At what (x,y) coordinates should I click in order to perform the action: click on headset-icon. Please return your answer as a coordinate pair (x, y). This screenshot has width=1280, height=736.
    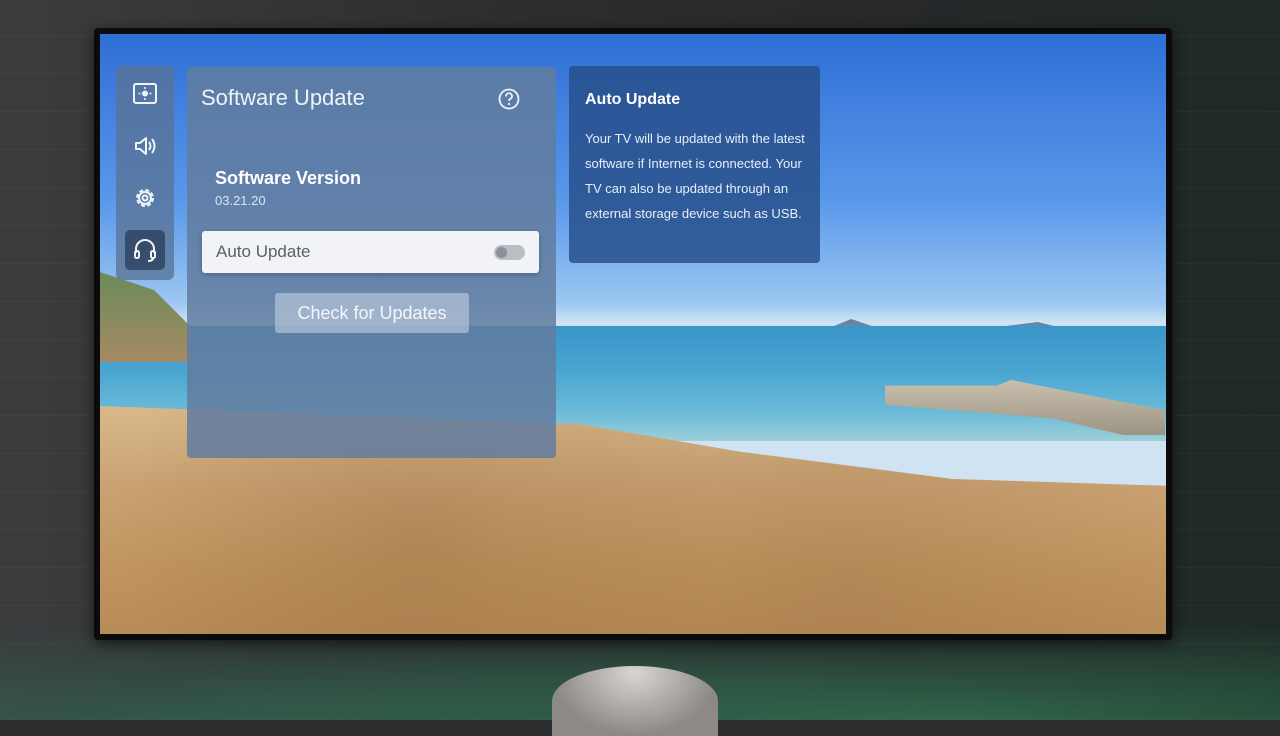
    Looking at the image, I should click on (145, 250).